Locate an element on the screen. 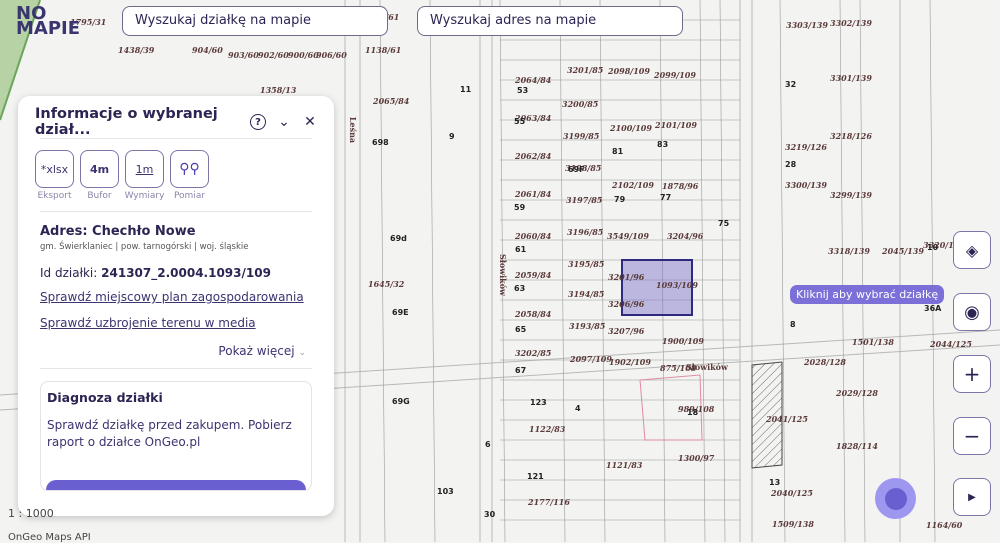 This screenshot has height=543, width=1000. target-icon: ◉ is located at coordinates (972, 312).